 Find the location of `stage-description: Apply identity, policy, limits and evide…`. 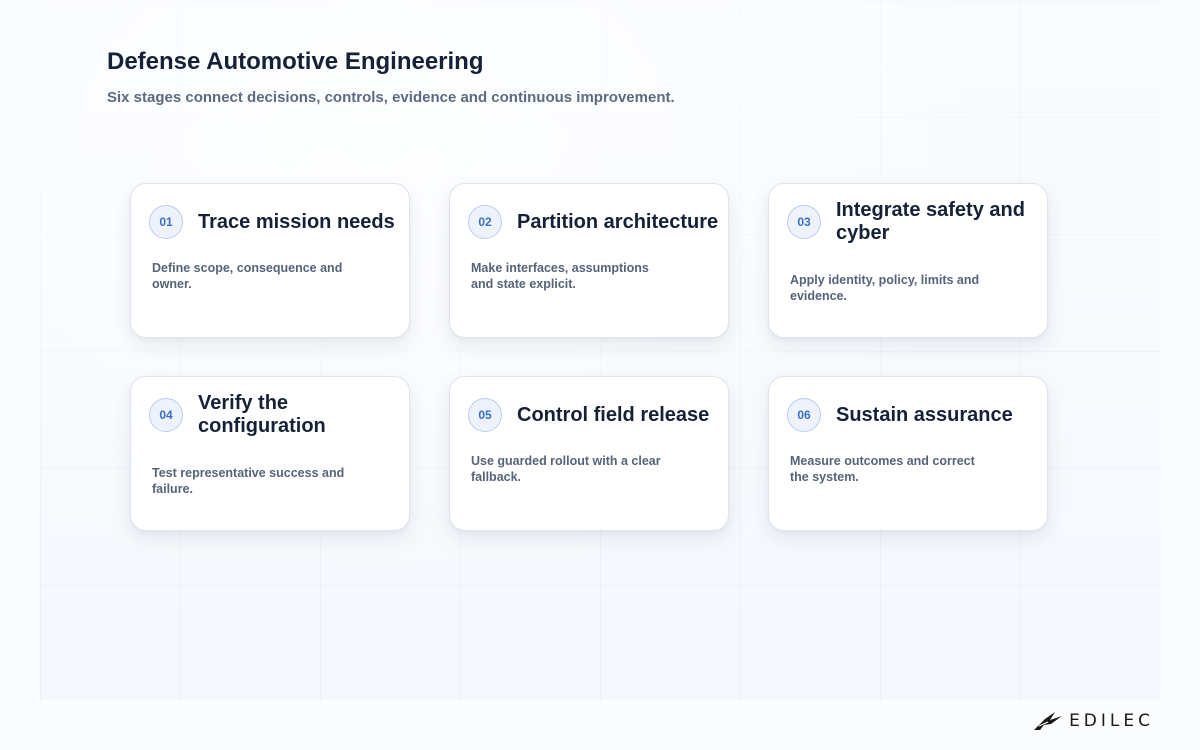

stage-description: Apply identity, policy, limits and evide… is located at coordinates (885, 288).